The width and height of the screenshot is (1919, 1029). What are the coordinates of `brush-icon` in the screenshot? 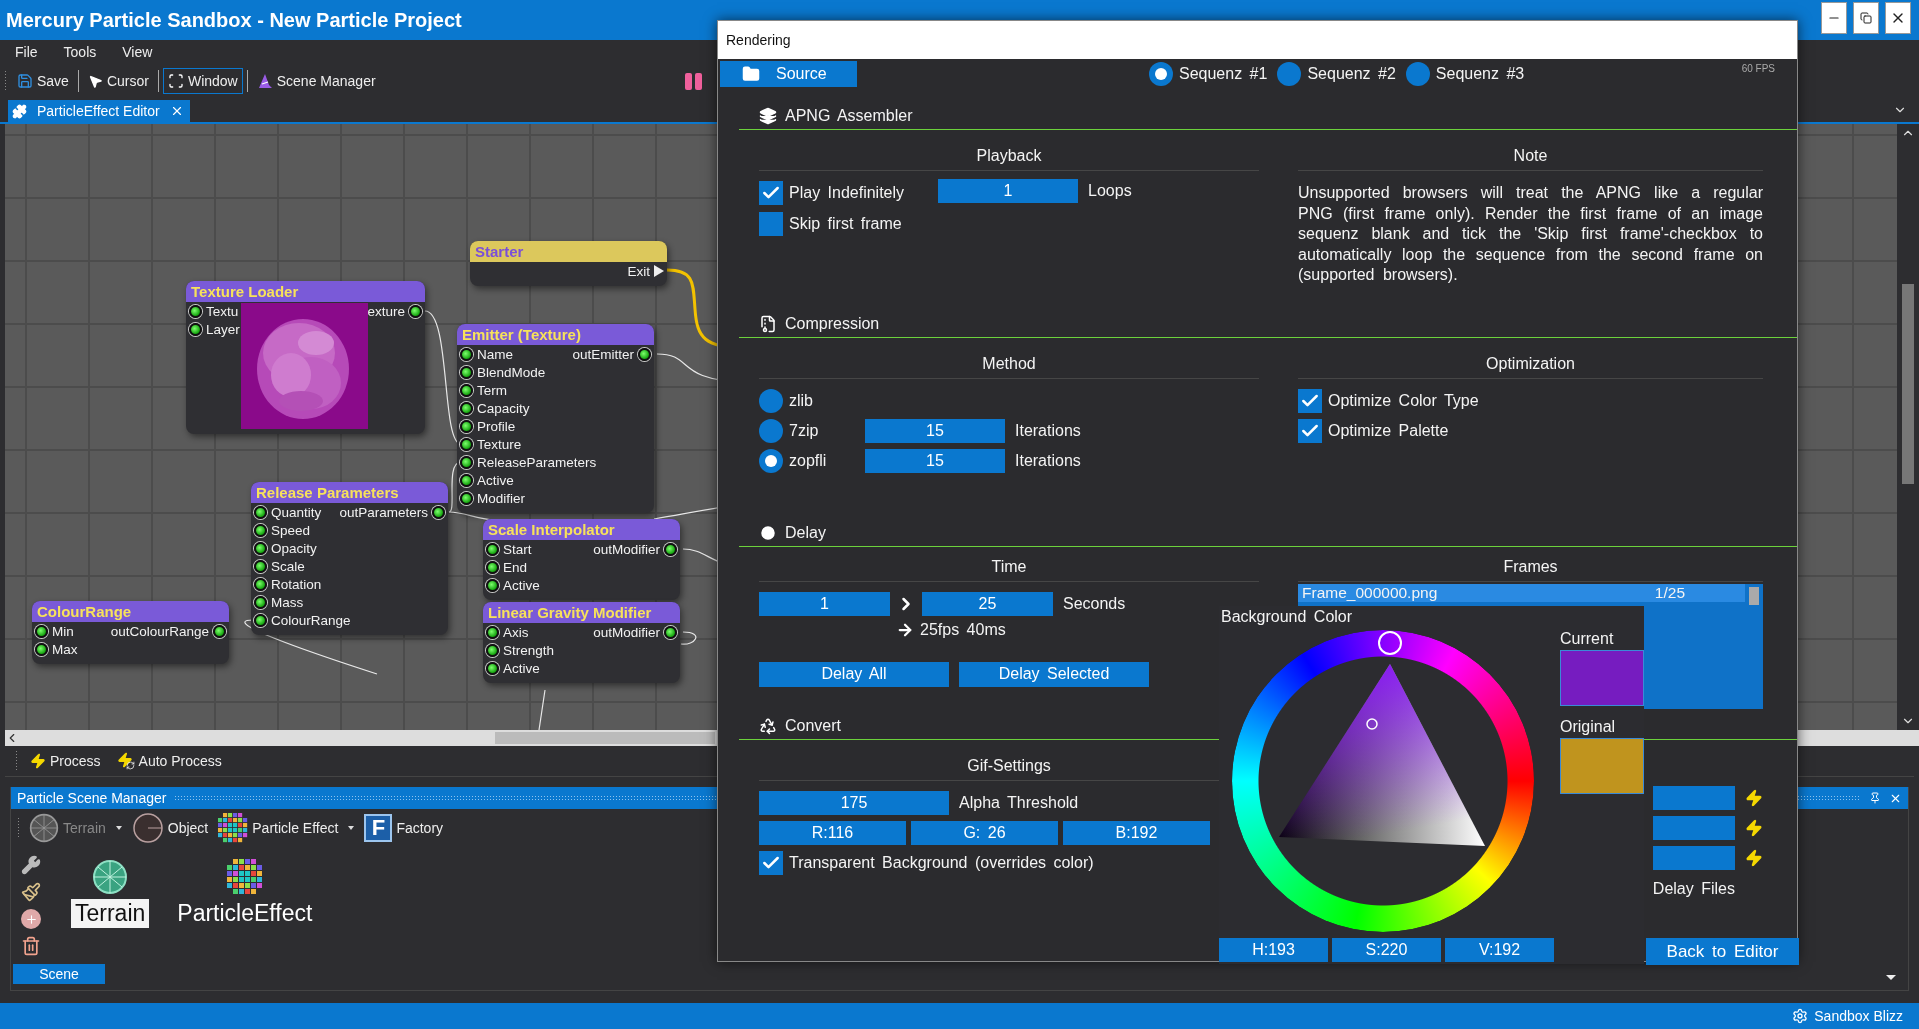 It's located at (31, 892).